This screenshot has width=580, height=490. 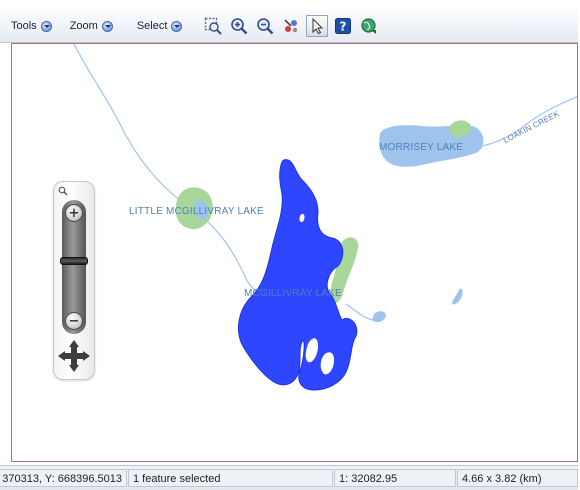 I want to click on pointer-button, so click(x=317, y=26).